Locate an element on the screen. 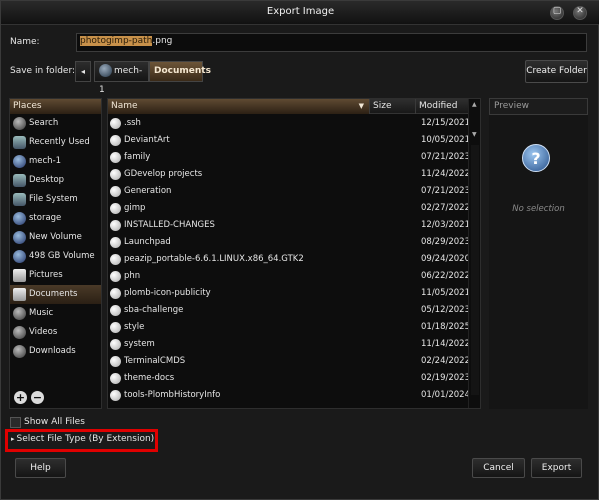  place-498gb-volume: 498 GB Volume is located at coordinates (55, 256).